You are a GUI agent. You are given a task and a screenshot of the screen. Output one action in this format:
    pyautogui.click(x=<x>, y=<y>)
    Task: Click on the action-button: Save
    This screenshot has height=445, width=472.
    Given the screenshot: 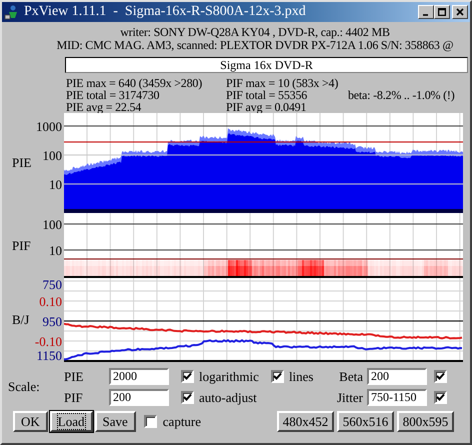 What is the action you would take?
    pyautogui.click(x=115, y=421)
    